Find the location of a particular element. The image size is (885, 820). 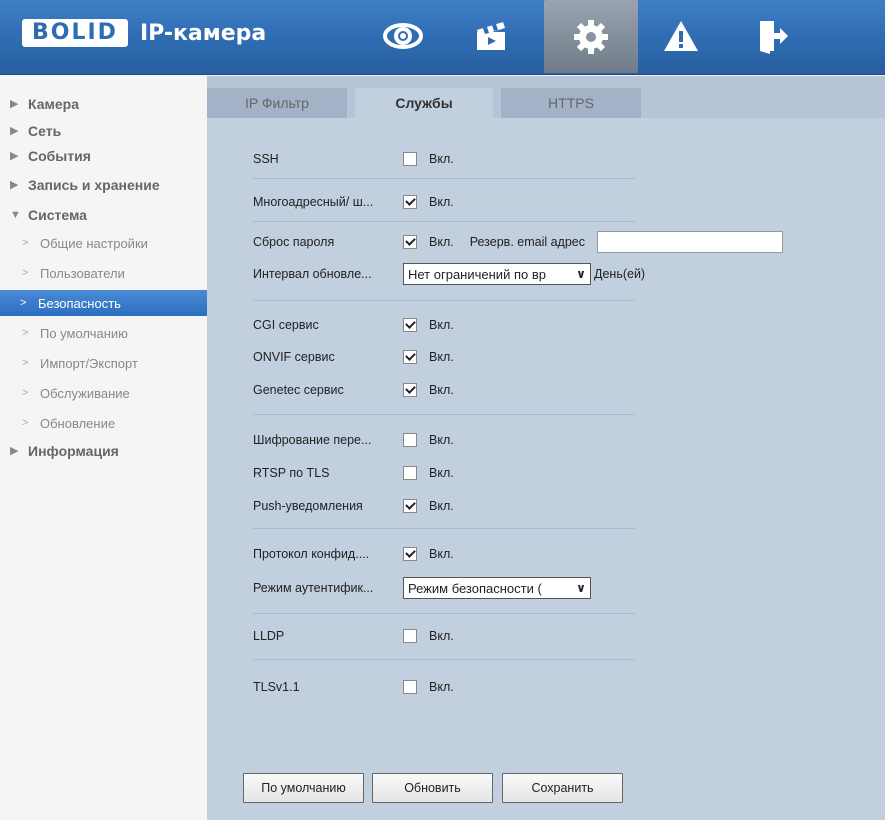

lldp-label: LLDP is located at coordinates (269, 636).